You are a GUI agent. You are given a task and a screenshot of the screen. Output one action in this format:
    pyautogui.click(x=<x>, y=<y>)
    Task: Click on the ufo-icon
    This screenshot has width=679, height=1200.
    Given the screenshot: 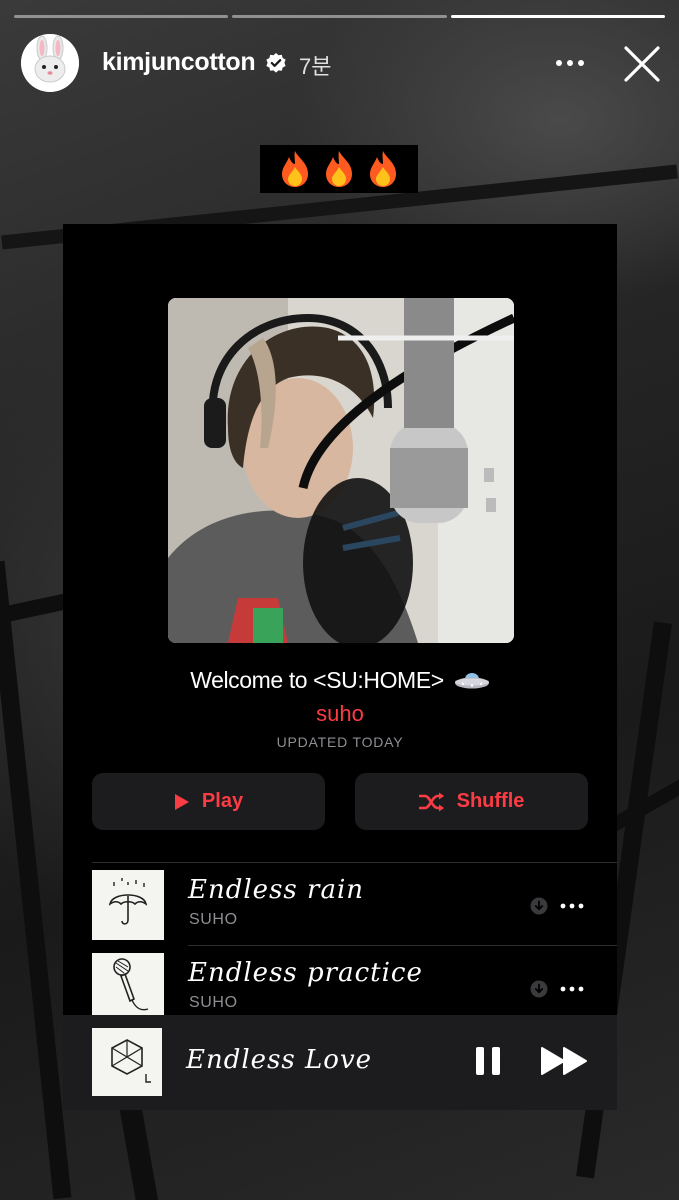 What is the action you would take?
    pyautogui.click(x=471, y=680)
    